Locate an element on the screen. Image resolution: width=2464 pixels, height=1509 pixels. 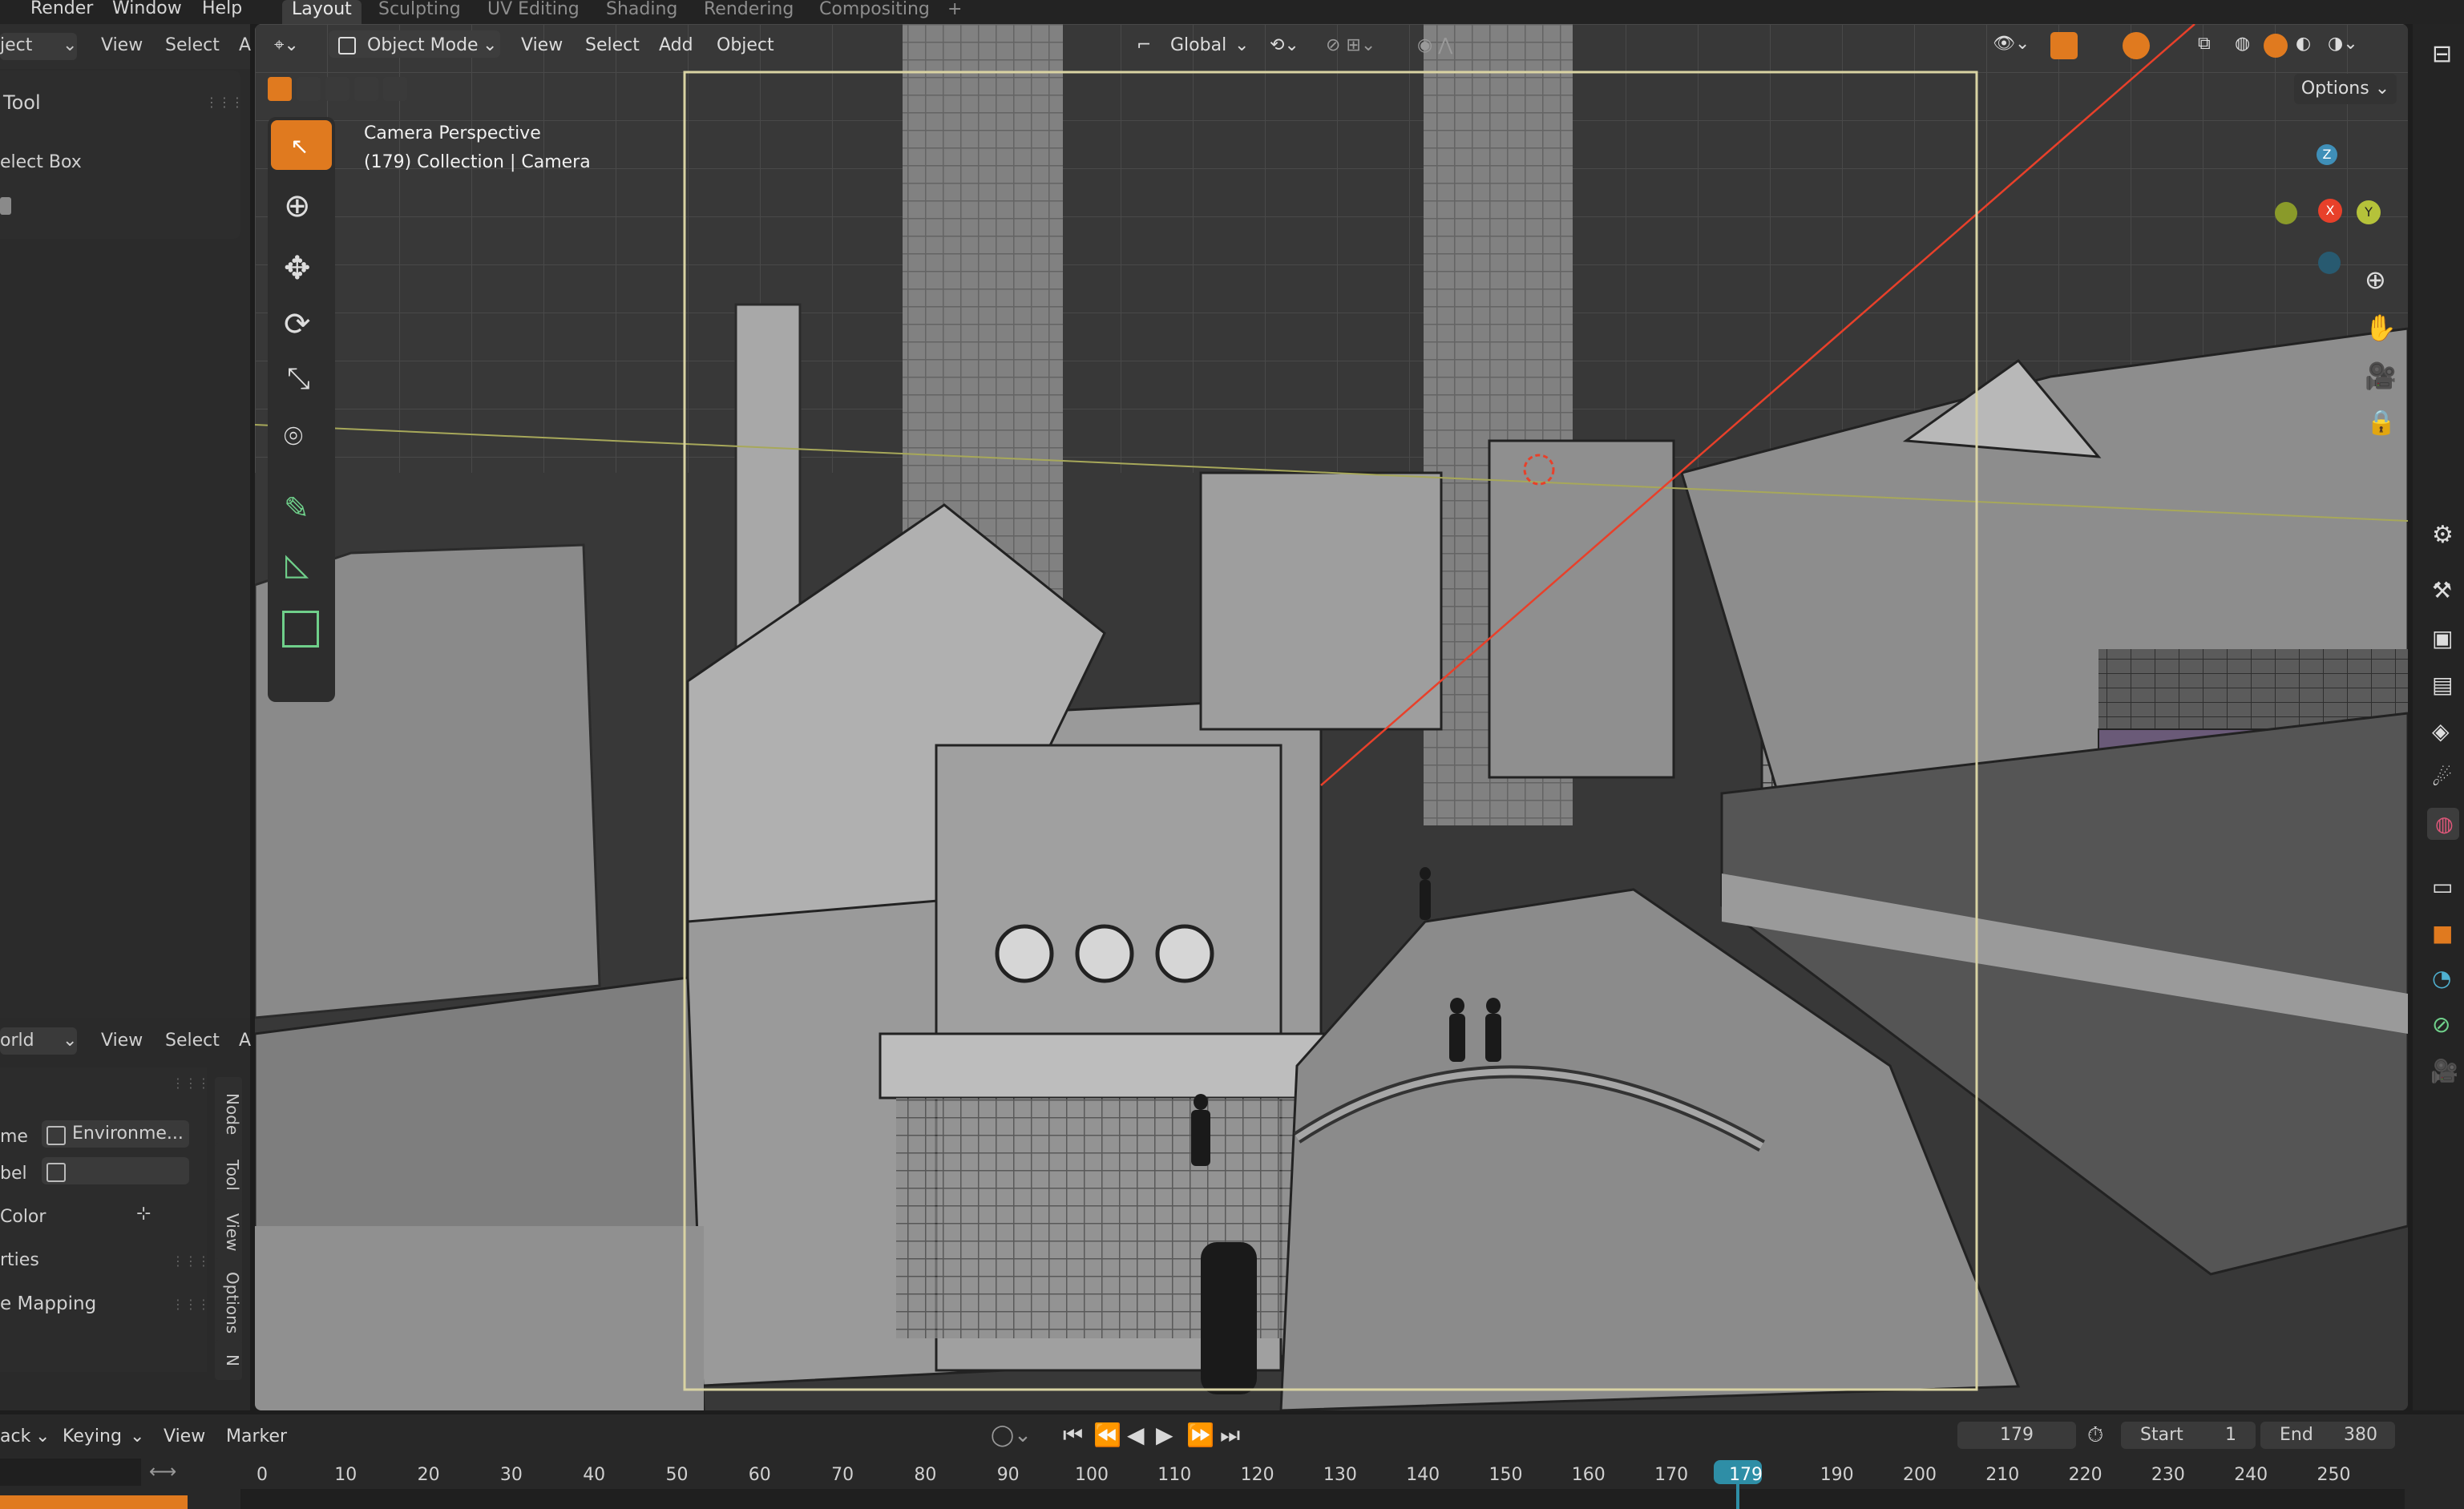
z-axis-icon: Z is located at coordinates (2327, 154).